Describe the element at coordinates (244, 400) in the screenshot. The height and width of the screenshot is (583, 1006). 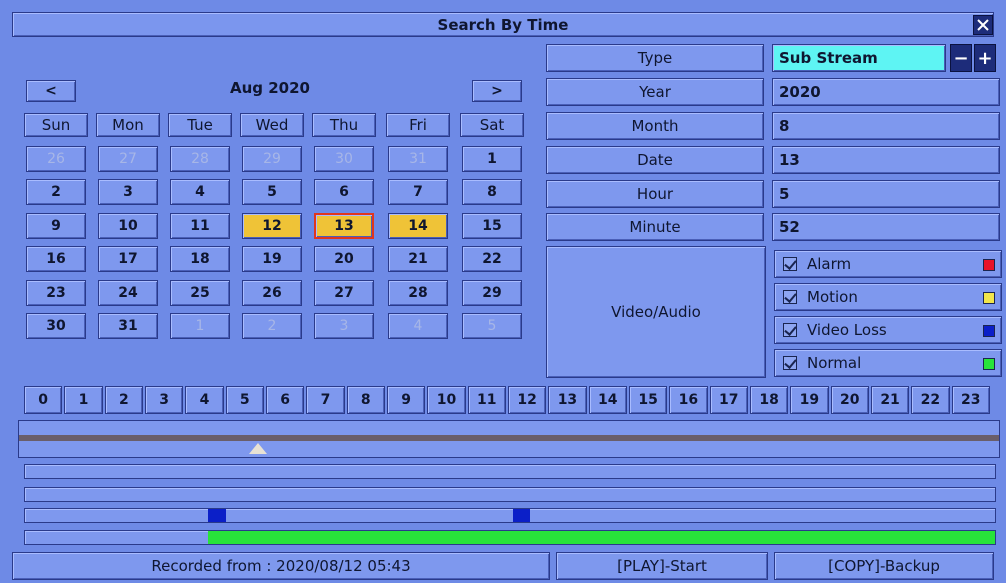
I see `hour-button: 5` at that location.